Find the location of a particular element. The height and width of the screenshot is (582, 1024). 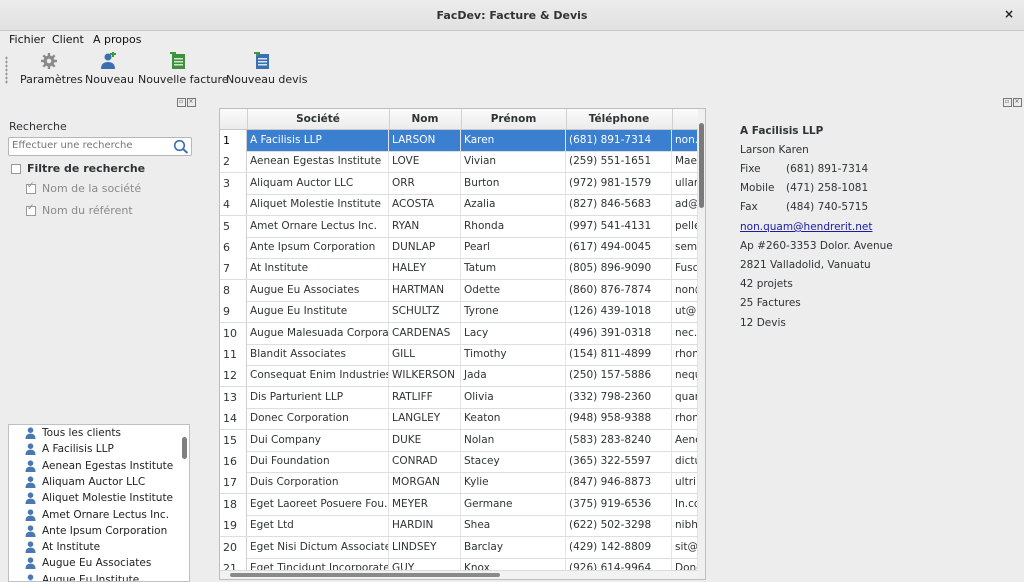

table-cell: Olivia is located at coordinates (513, 397).